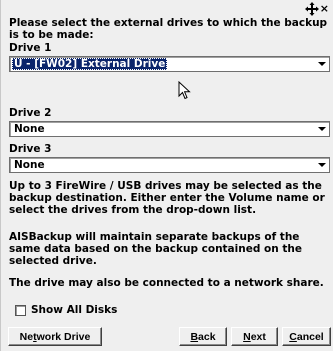  Describe the element at coordinates (30, 113) in the screenshot. I see `drive-2-label: Drive 2` at that location.